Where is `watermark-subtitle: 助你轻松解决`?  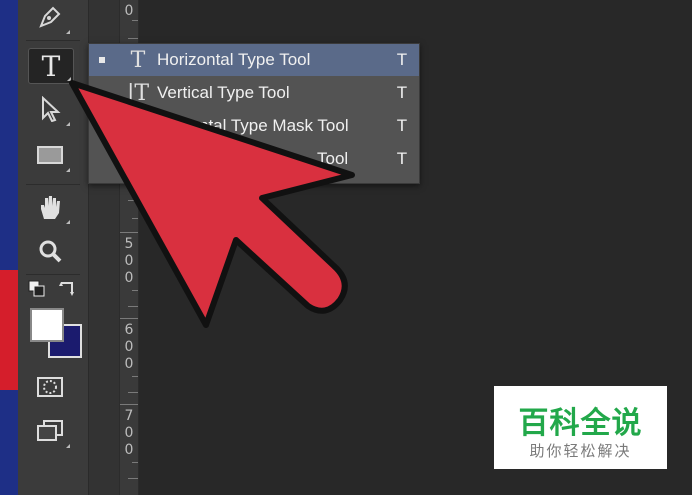
watermark-subtitle: 助你轻松解决 is located at coordinates (580, 451).